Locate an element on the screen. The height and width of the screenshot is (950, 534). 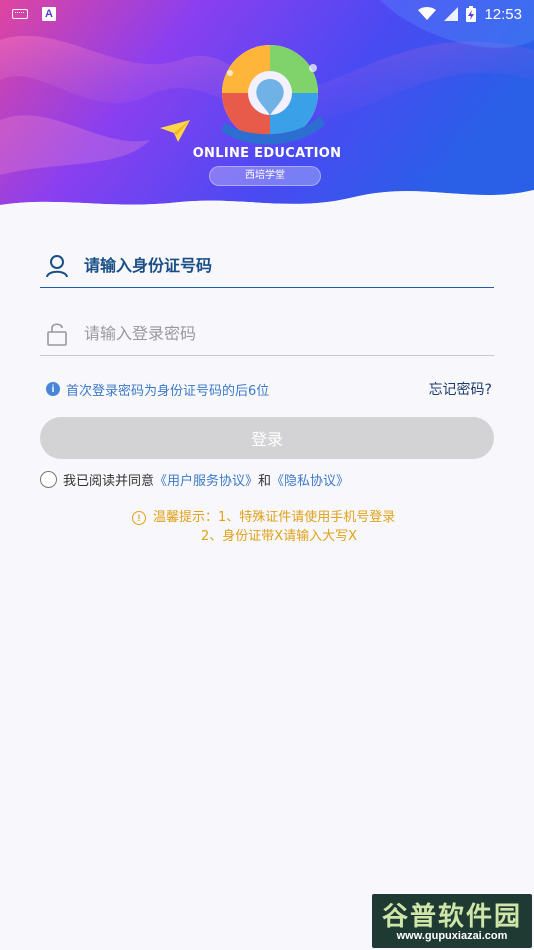
agreement-and: 和 is located at coordinates (265, 481).